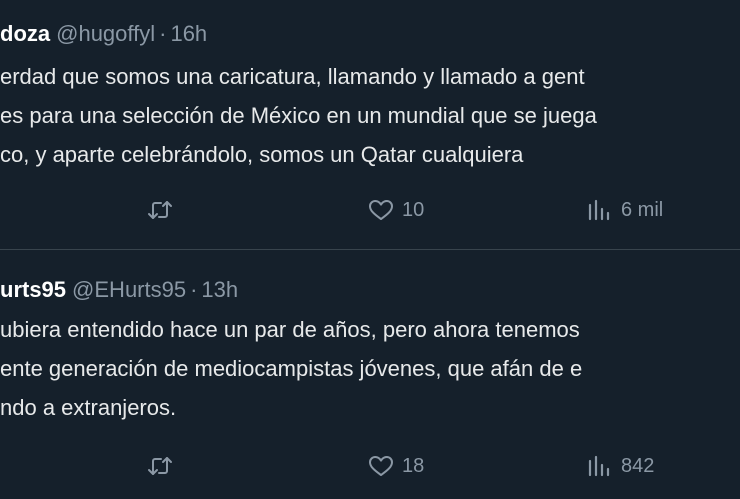 This screenshot has height=499, width=740. Describe the element at coordinates (638, 465) in the screenshot. I see `view-count: 842` at that location.